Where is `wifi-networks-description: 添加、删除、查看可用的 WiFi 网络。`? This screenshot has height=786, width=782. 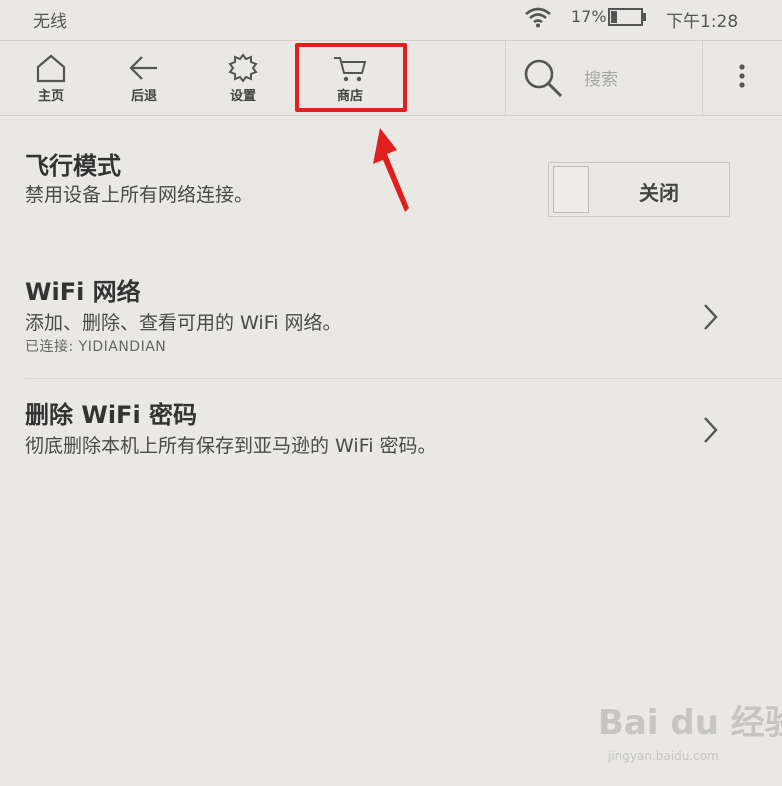
wifi-networks-description: 添加、删除、查看可用的 WiFi 网络。 is located at coordinates (183, 323).